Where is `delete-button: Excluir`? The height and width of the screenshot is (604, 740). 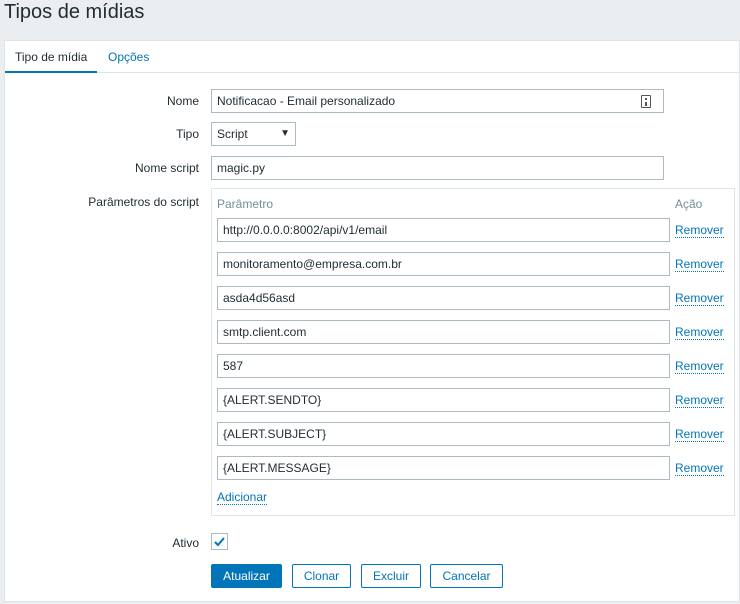 delete-button: Excluir is located at coordinates (391, 576).